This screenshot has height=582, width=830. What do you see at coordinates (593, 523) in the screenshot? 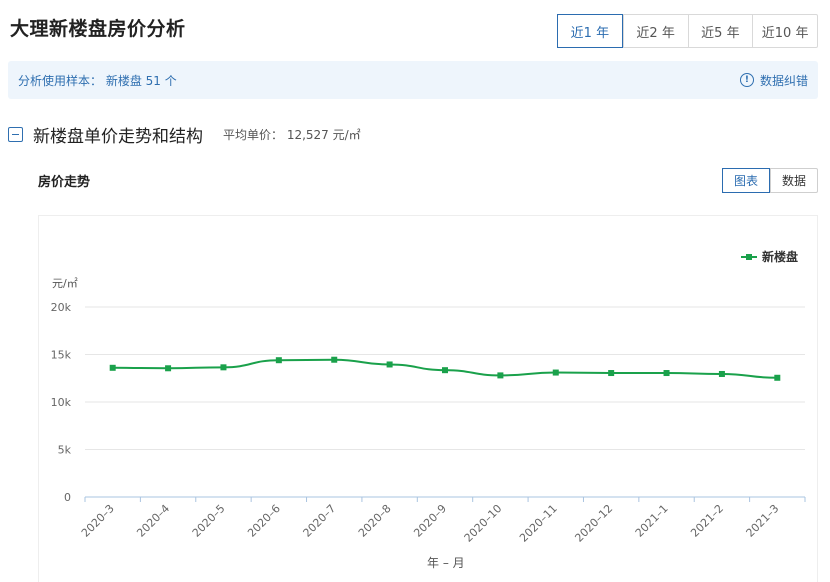
I see `x-tick-label: 2020–12` at bounding box center [593, 523].